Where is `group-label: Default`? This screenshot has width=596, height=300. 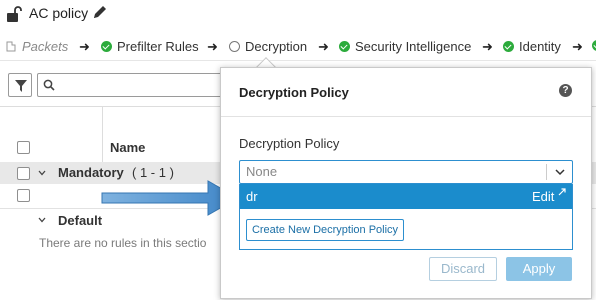 group-label: Default is located at coordinates (80, 220).